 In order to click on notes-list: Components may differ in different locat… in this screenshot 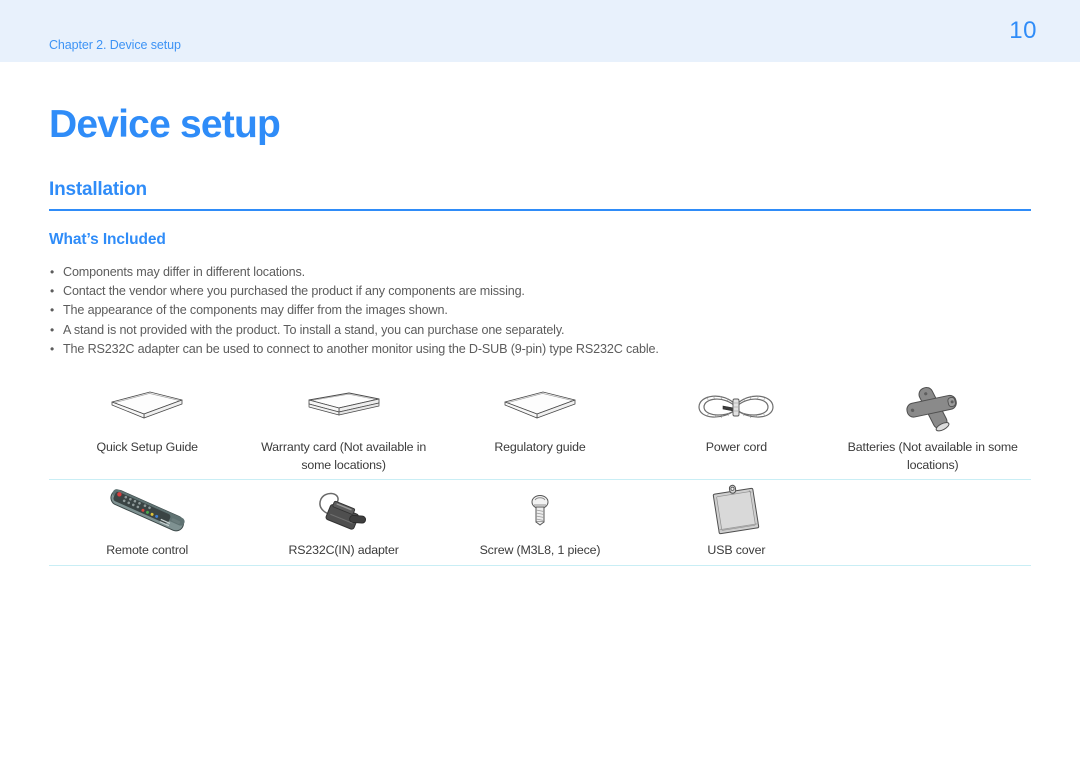, I will do `click(540, 311)`.